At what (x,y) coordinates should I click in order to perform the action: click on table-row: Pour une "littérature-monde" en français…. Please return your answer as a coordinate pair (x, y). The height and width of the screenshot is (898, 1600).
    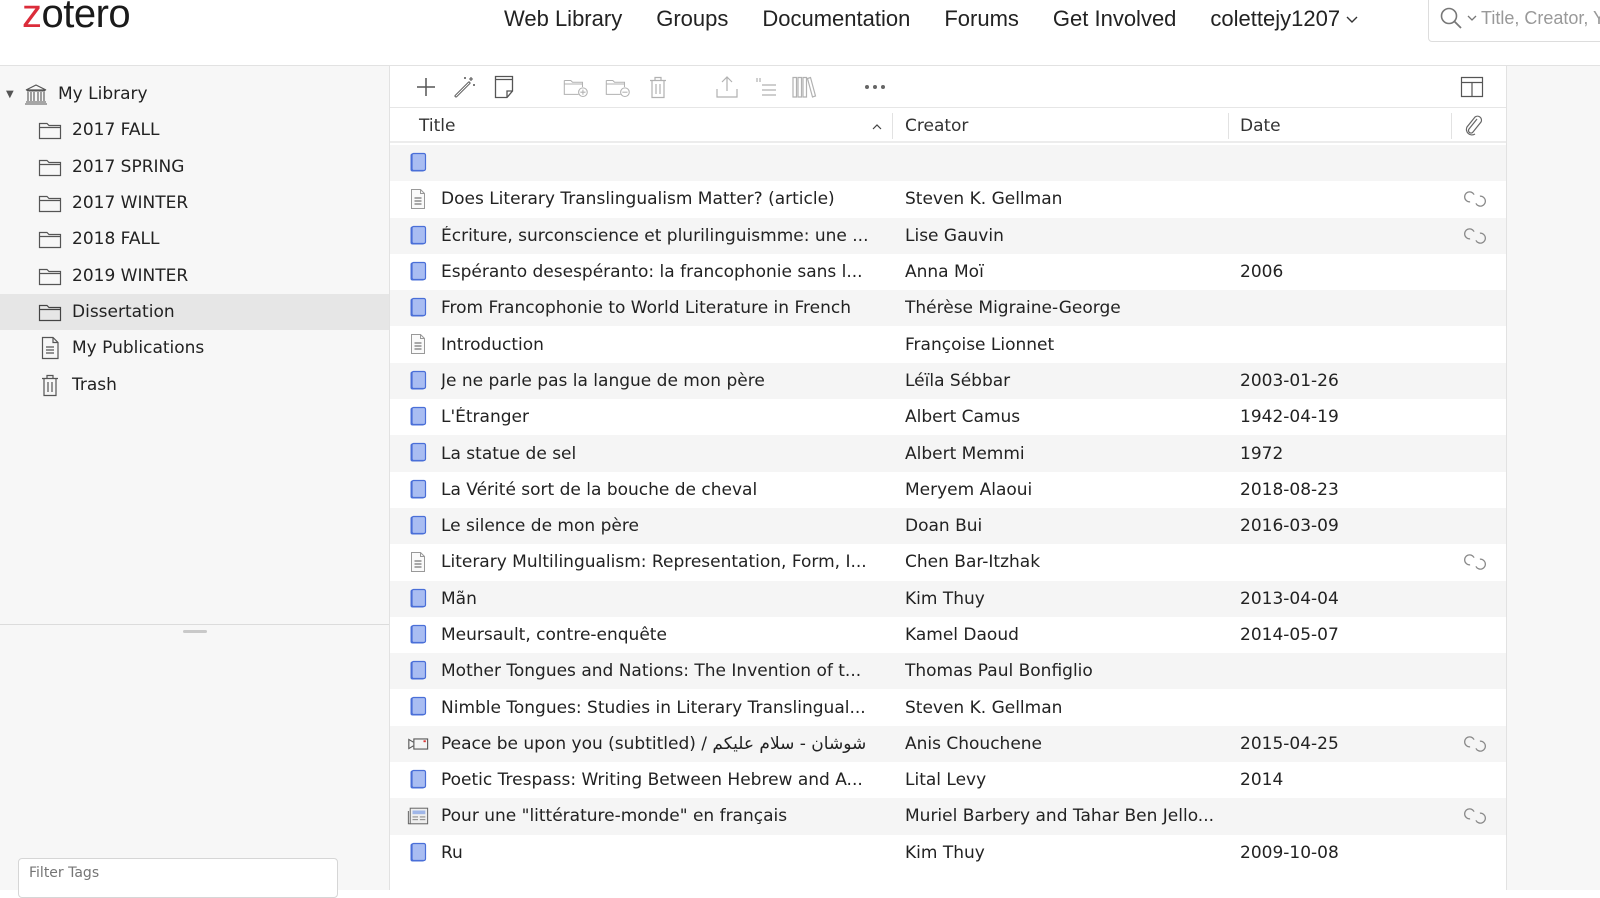
    Looking at the image, I should click on (948, 816).